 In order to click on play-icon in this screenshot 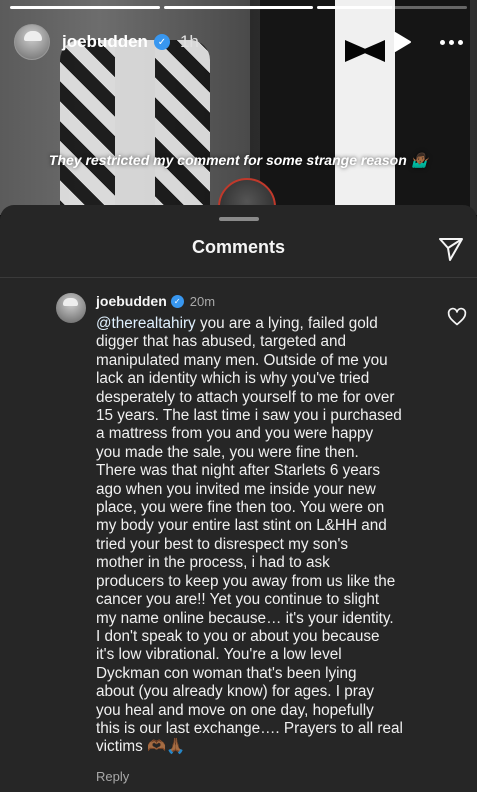, I will do `click(402, 42)`.